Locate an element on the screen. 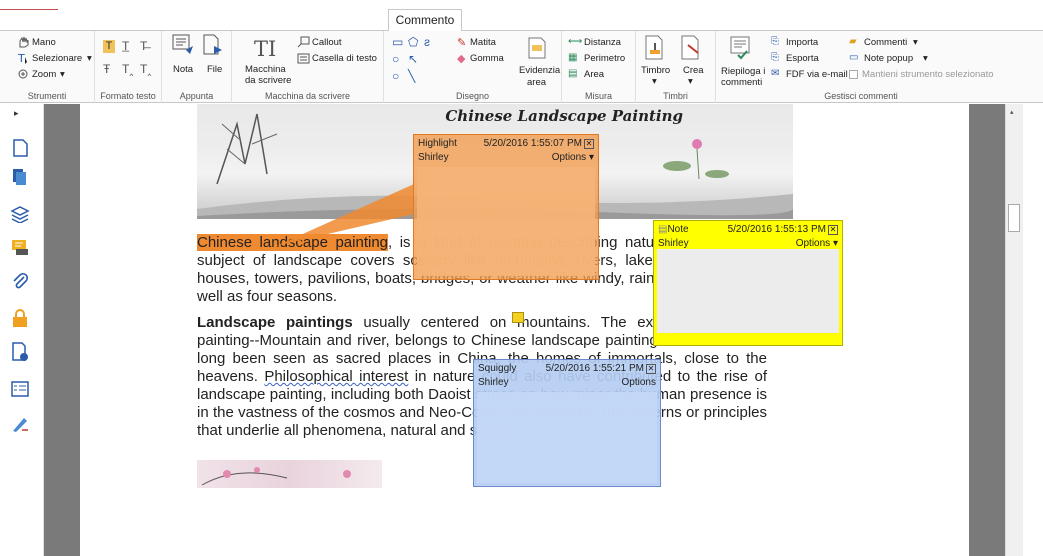 The image size is (1043, 556). scroll-up-icon: ▴ is located at coordinates (1012, 112).